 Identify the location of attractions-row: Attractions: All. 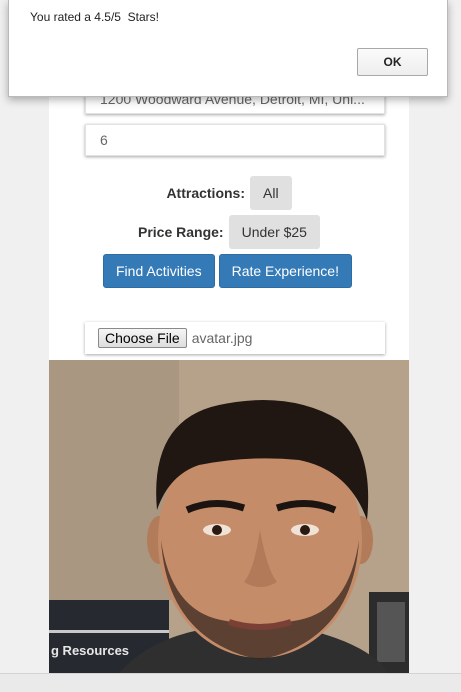
(229, 193).